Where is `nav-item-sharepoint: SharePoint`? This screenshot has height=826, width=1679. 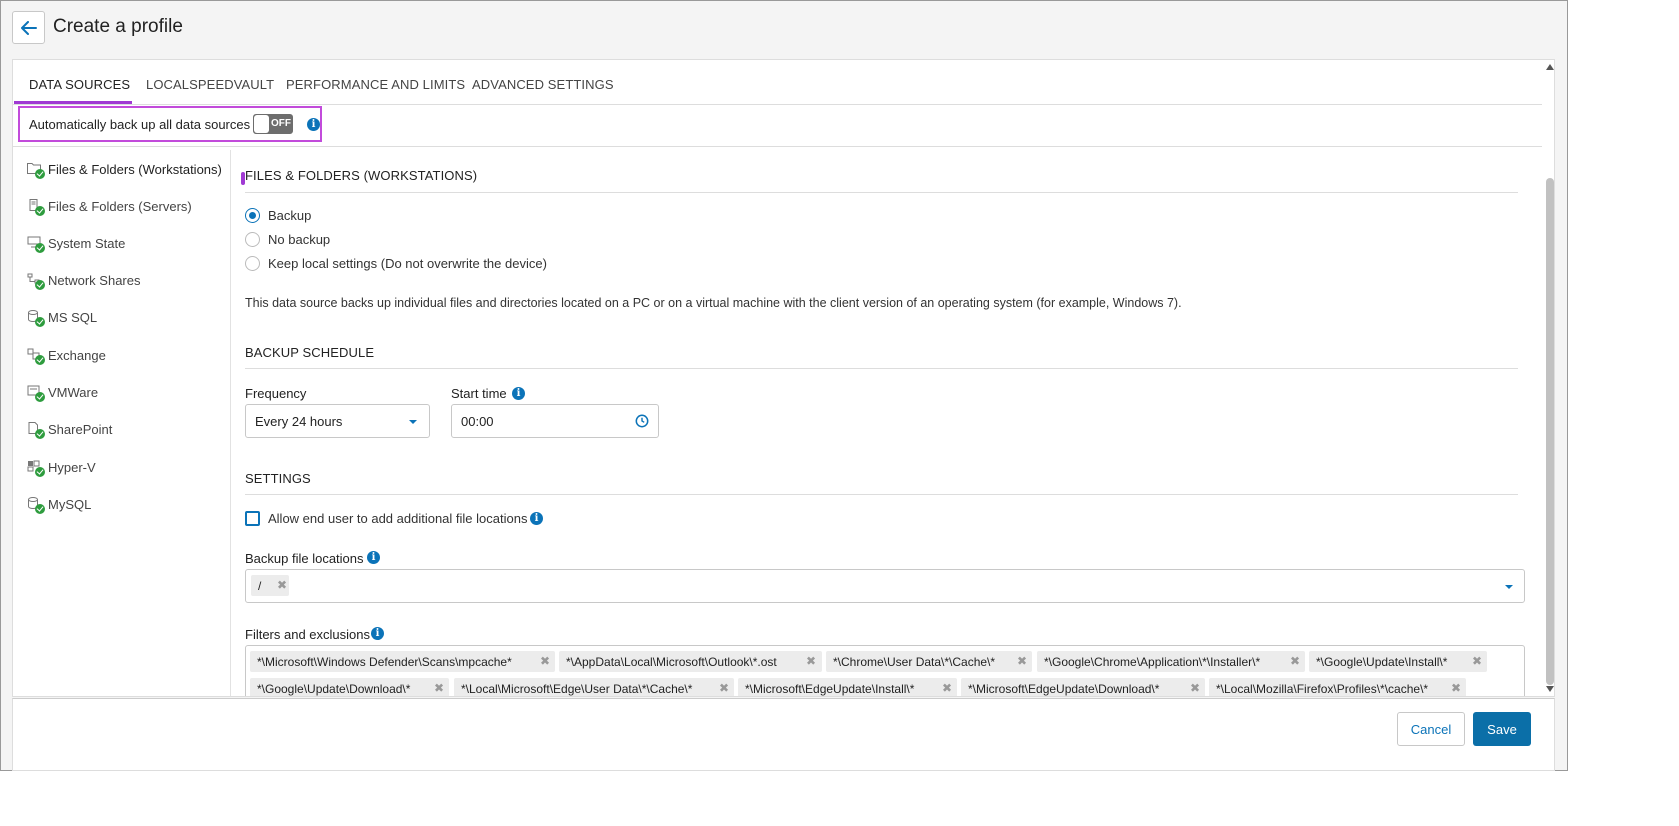 nav-item-sharepoint: SharePoint is located at coordinates (129, 431).